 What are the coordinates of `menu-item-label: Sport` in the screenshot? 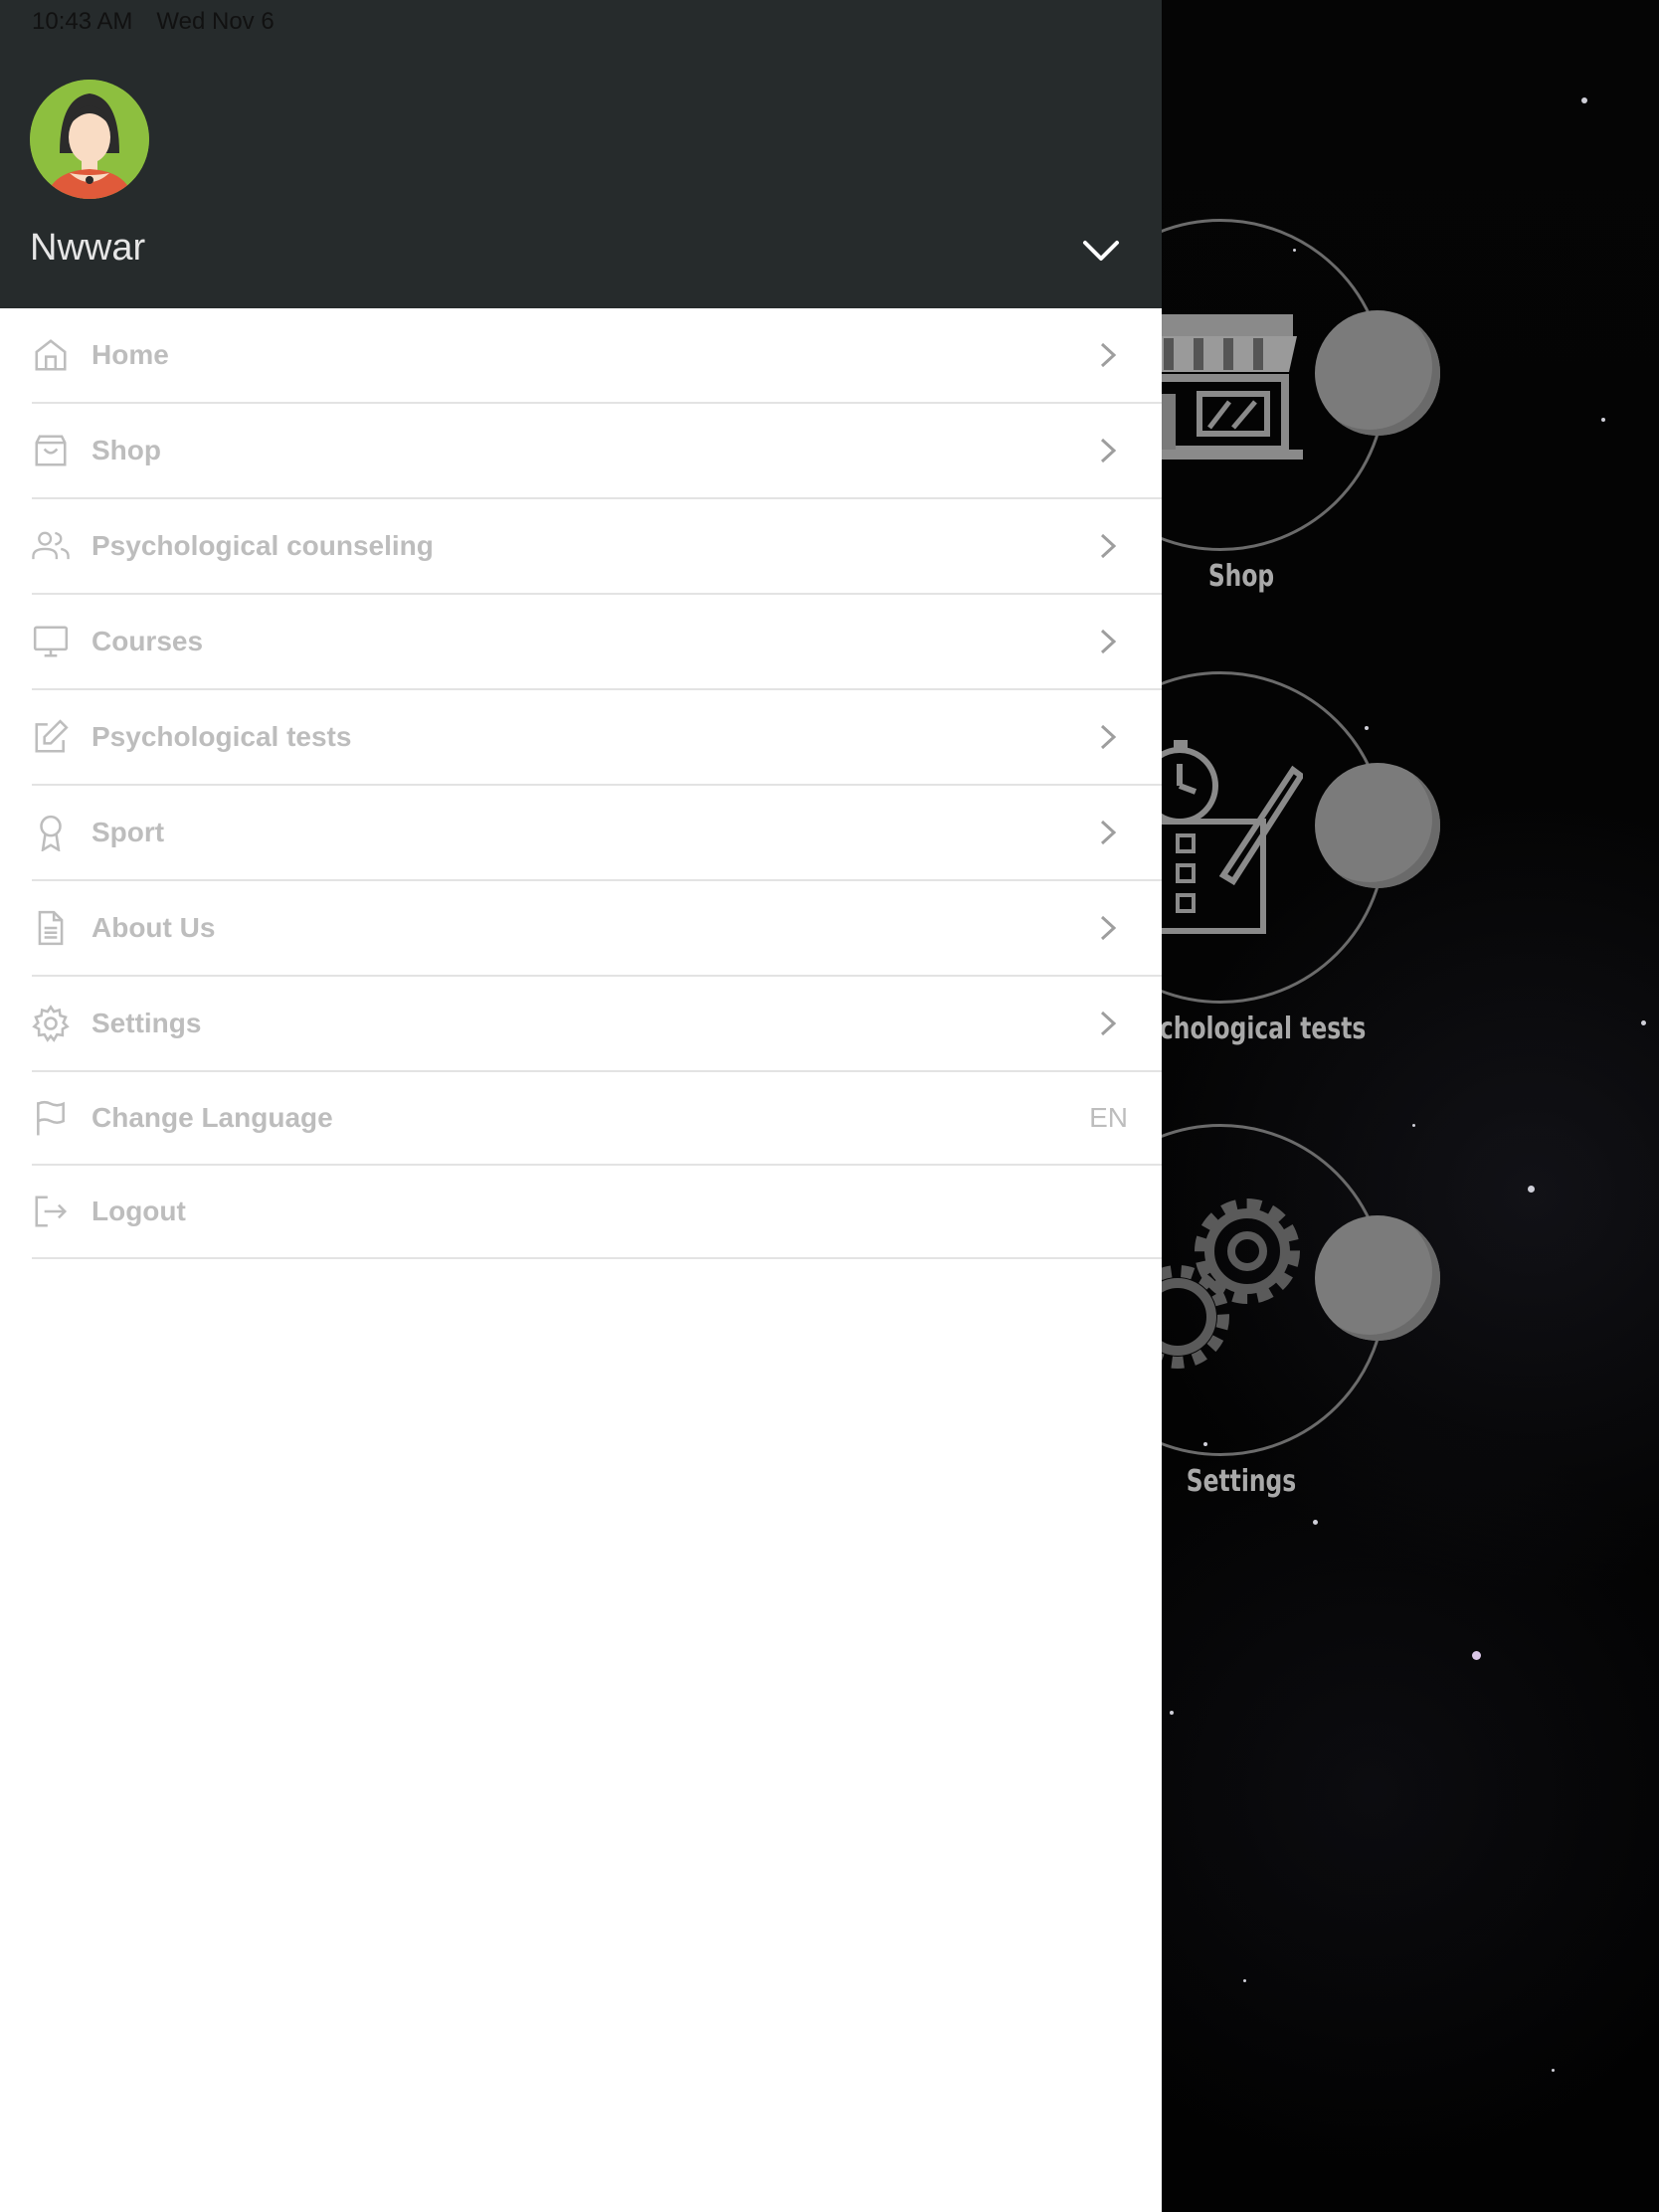 It's located at (128, 832).